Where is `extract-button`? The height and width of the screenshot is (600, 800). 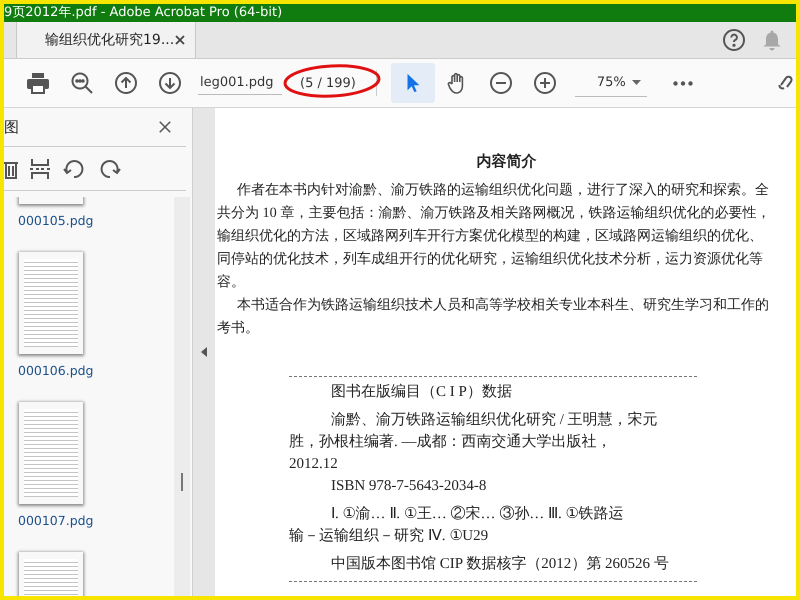
extract-button is located at coordinates (40, 168).